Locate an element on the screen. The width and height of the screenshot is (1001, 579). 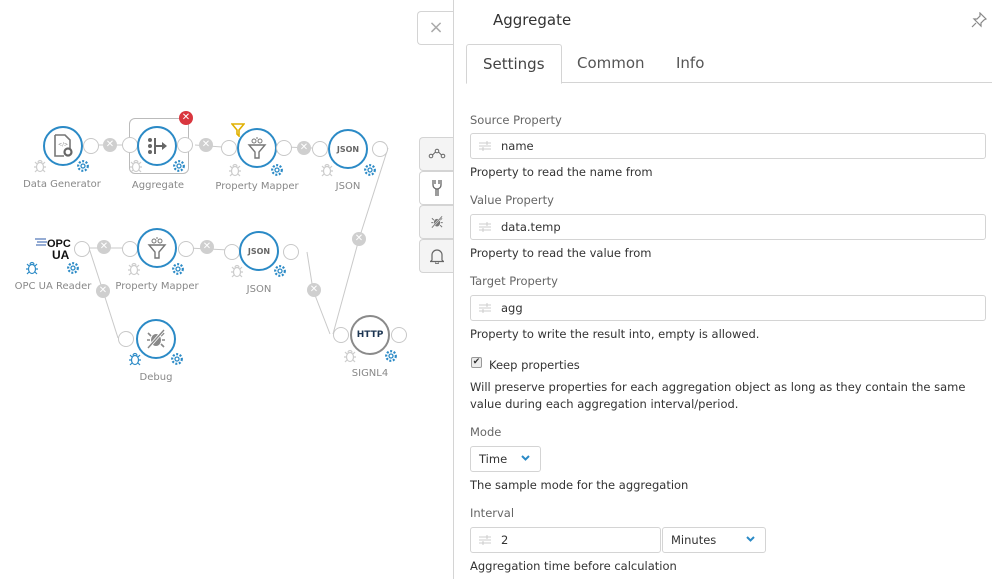
keep-properties-checkbox: ✔ is located at coordinates (476, 362).